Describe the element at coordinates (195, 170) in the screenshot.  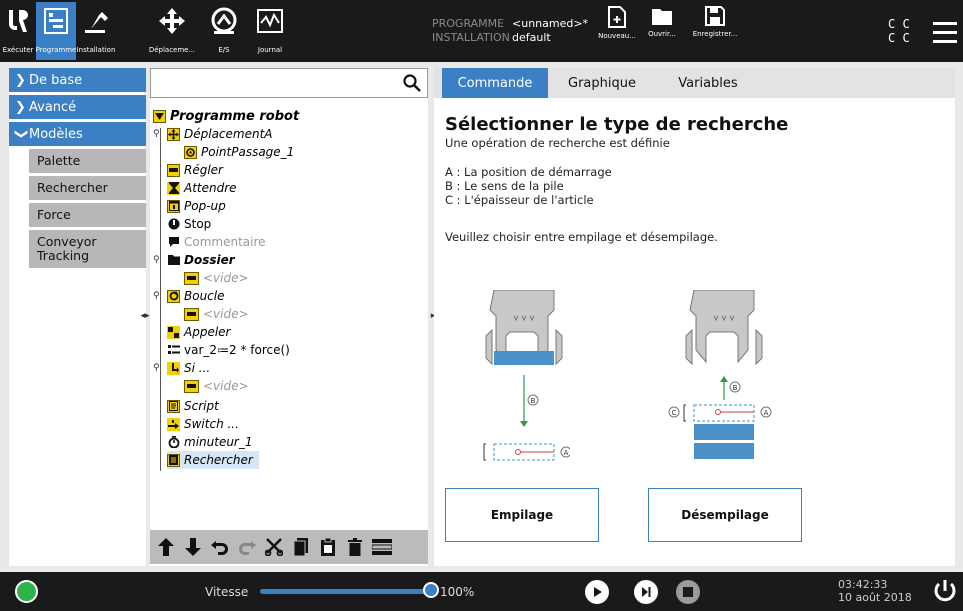
I see `tree-node-set: Régler` at that location.